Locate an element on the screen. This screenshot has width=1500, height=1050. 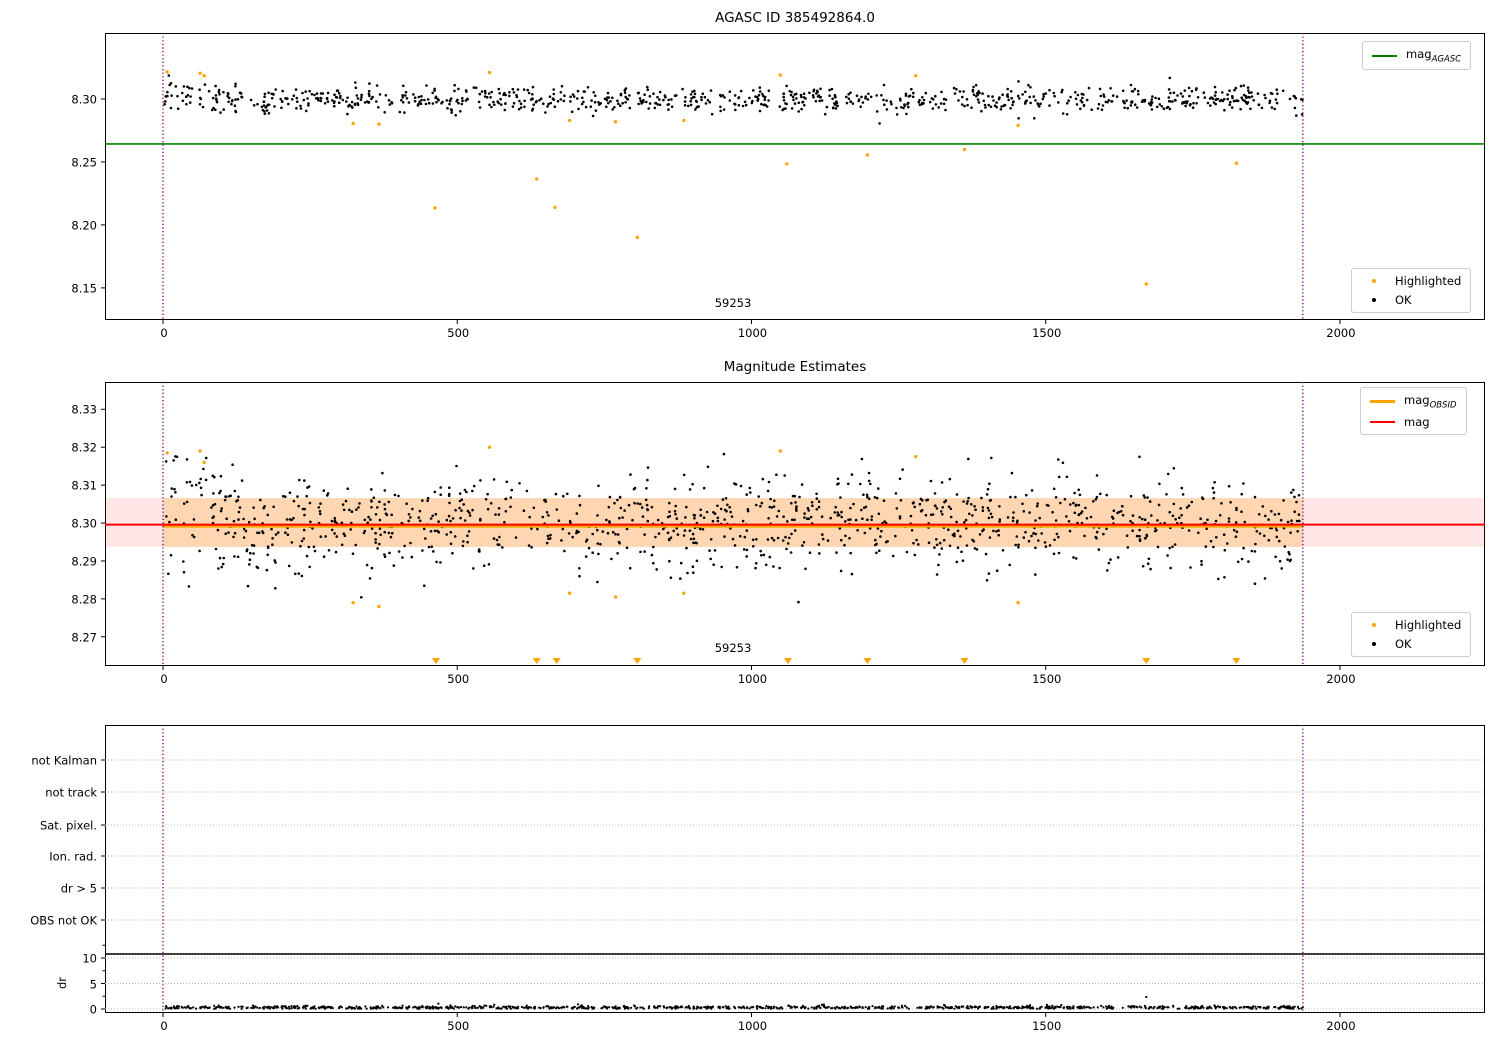
y-tick-label: 8.20 is located at coordinates (84, 225).